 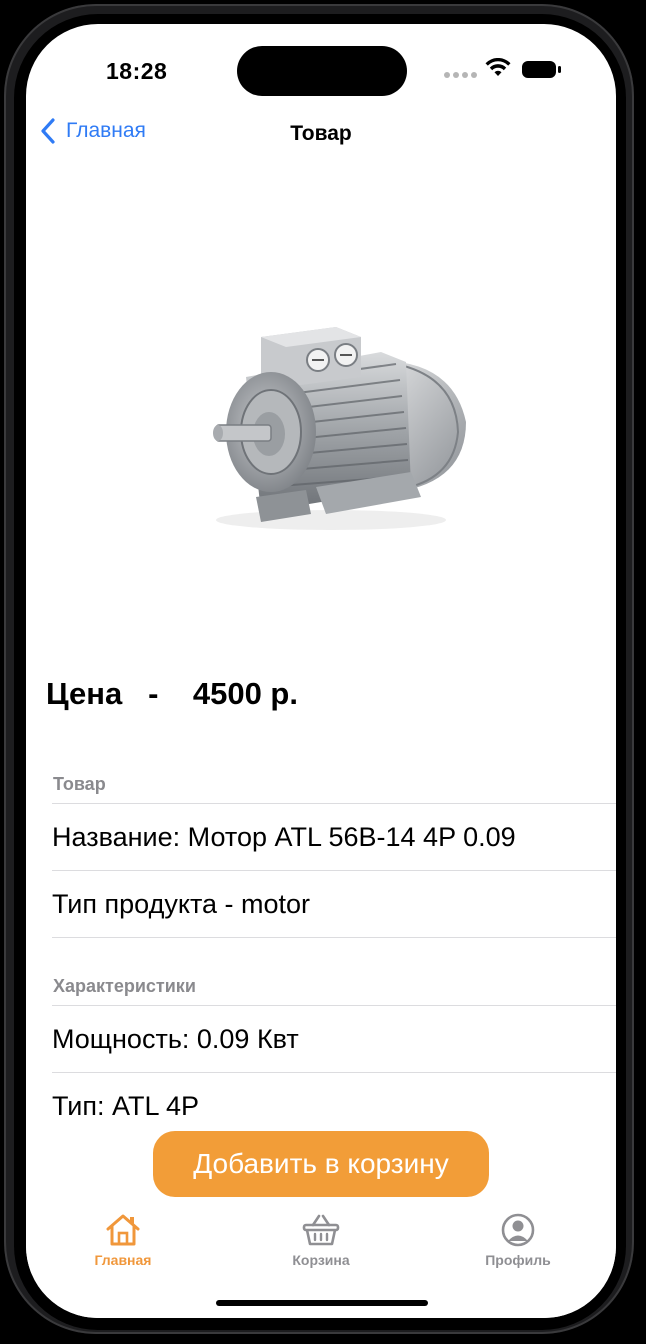 I want to click on tab-home: Главная, so click(x=123, y=1240).